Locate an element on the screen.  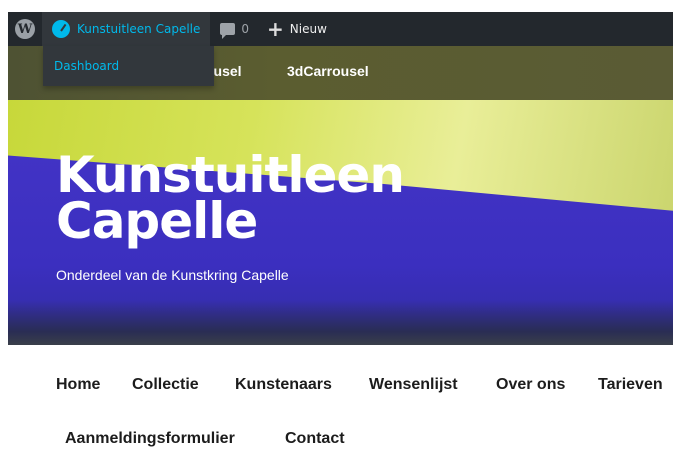
wordpress-icon: W is located at coordinates (25, 29).